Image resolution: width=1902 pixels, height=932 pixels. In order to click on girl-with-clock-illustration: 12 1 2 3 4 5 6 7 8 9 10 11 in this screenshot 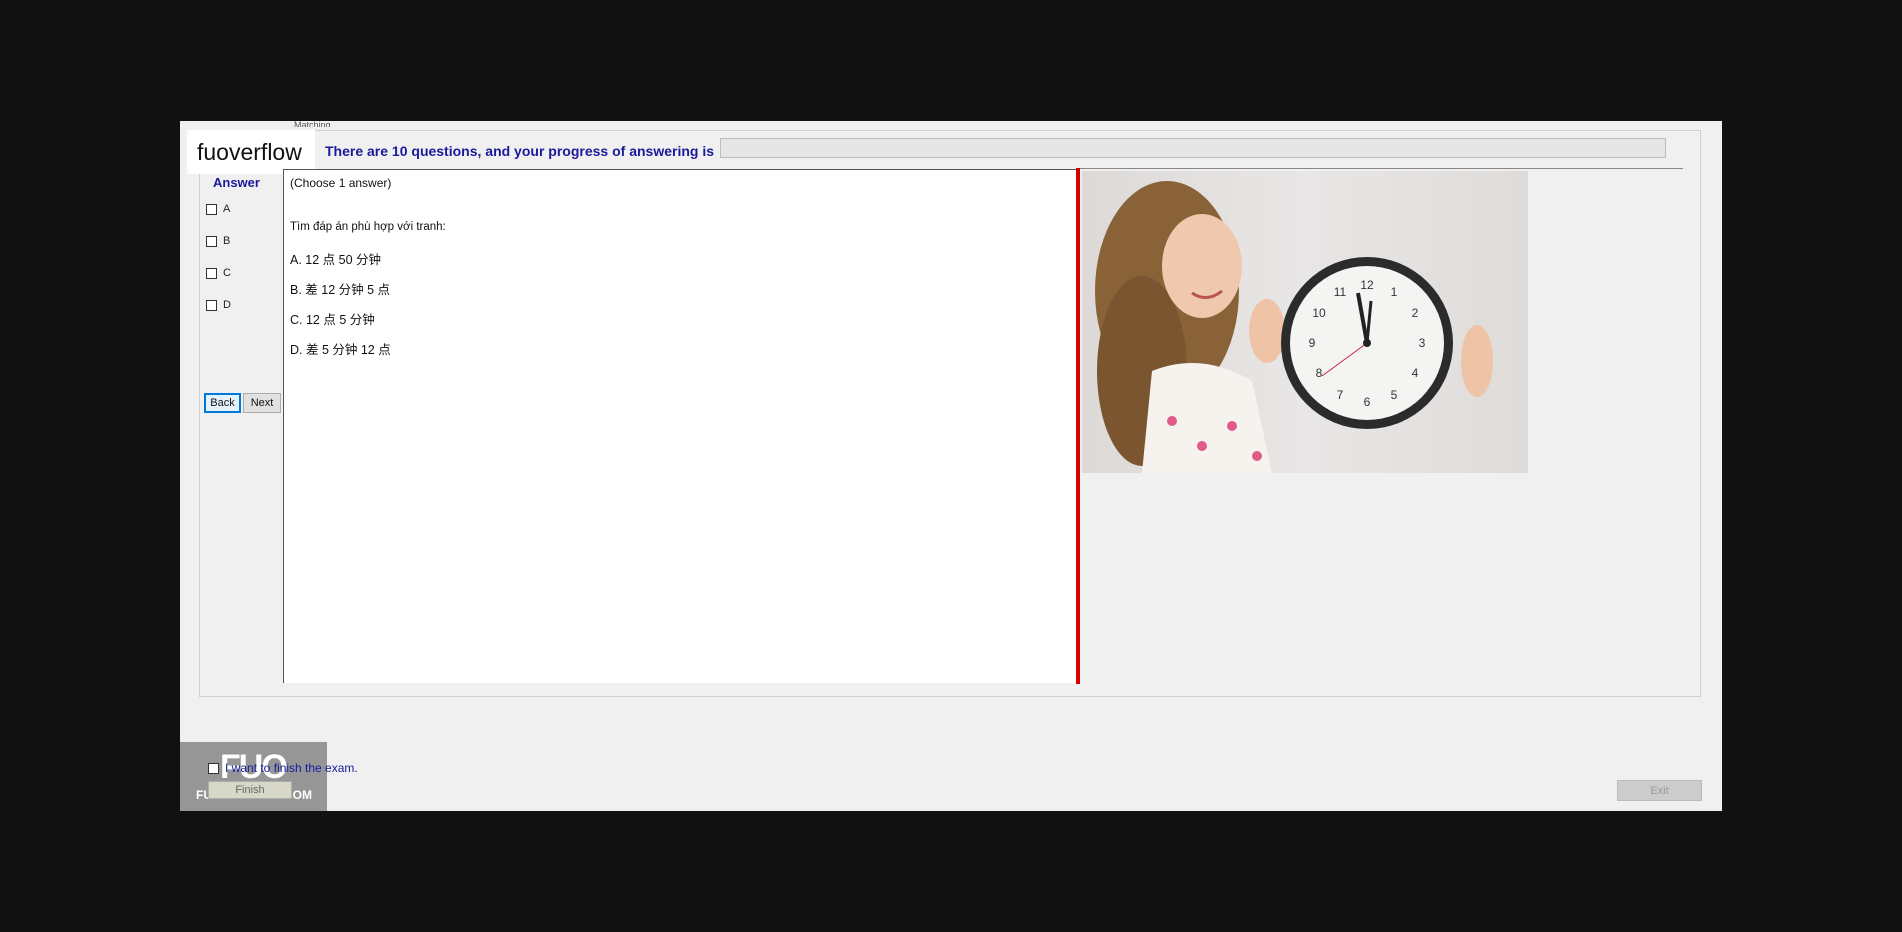, I will do `click(1294, 327)`.